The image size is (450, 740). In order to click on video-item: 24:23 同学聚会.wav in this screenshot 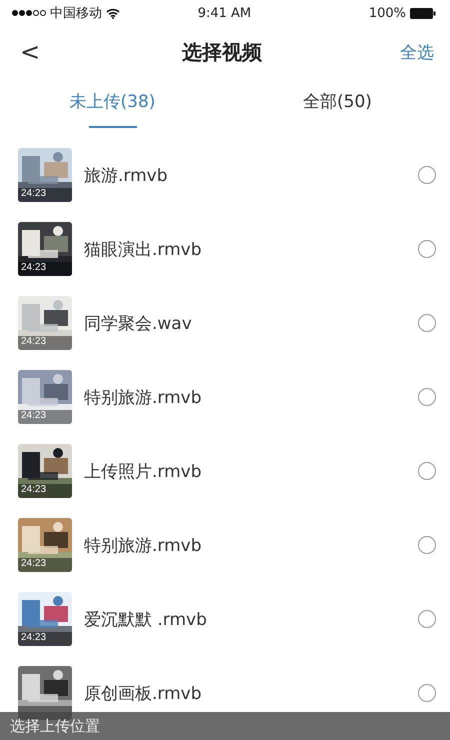, I will do `click(225, 323)`.